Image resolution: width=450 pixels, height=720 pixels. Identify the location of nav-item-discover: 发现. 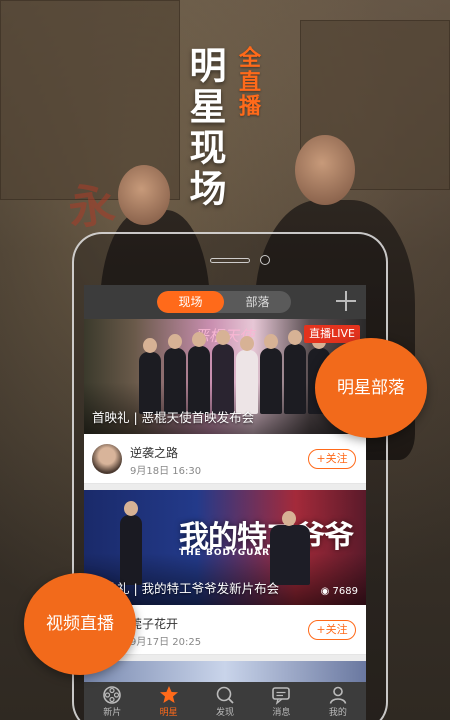
(225, 701).